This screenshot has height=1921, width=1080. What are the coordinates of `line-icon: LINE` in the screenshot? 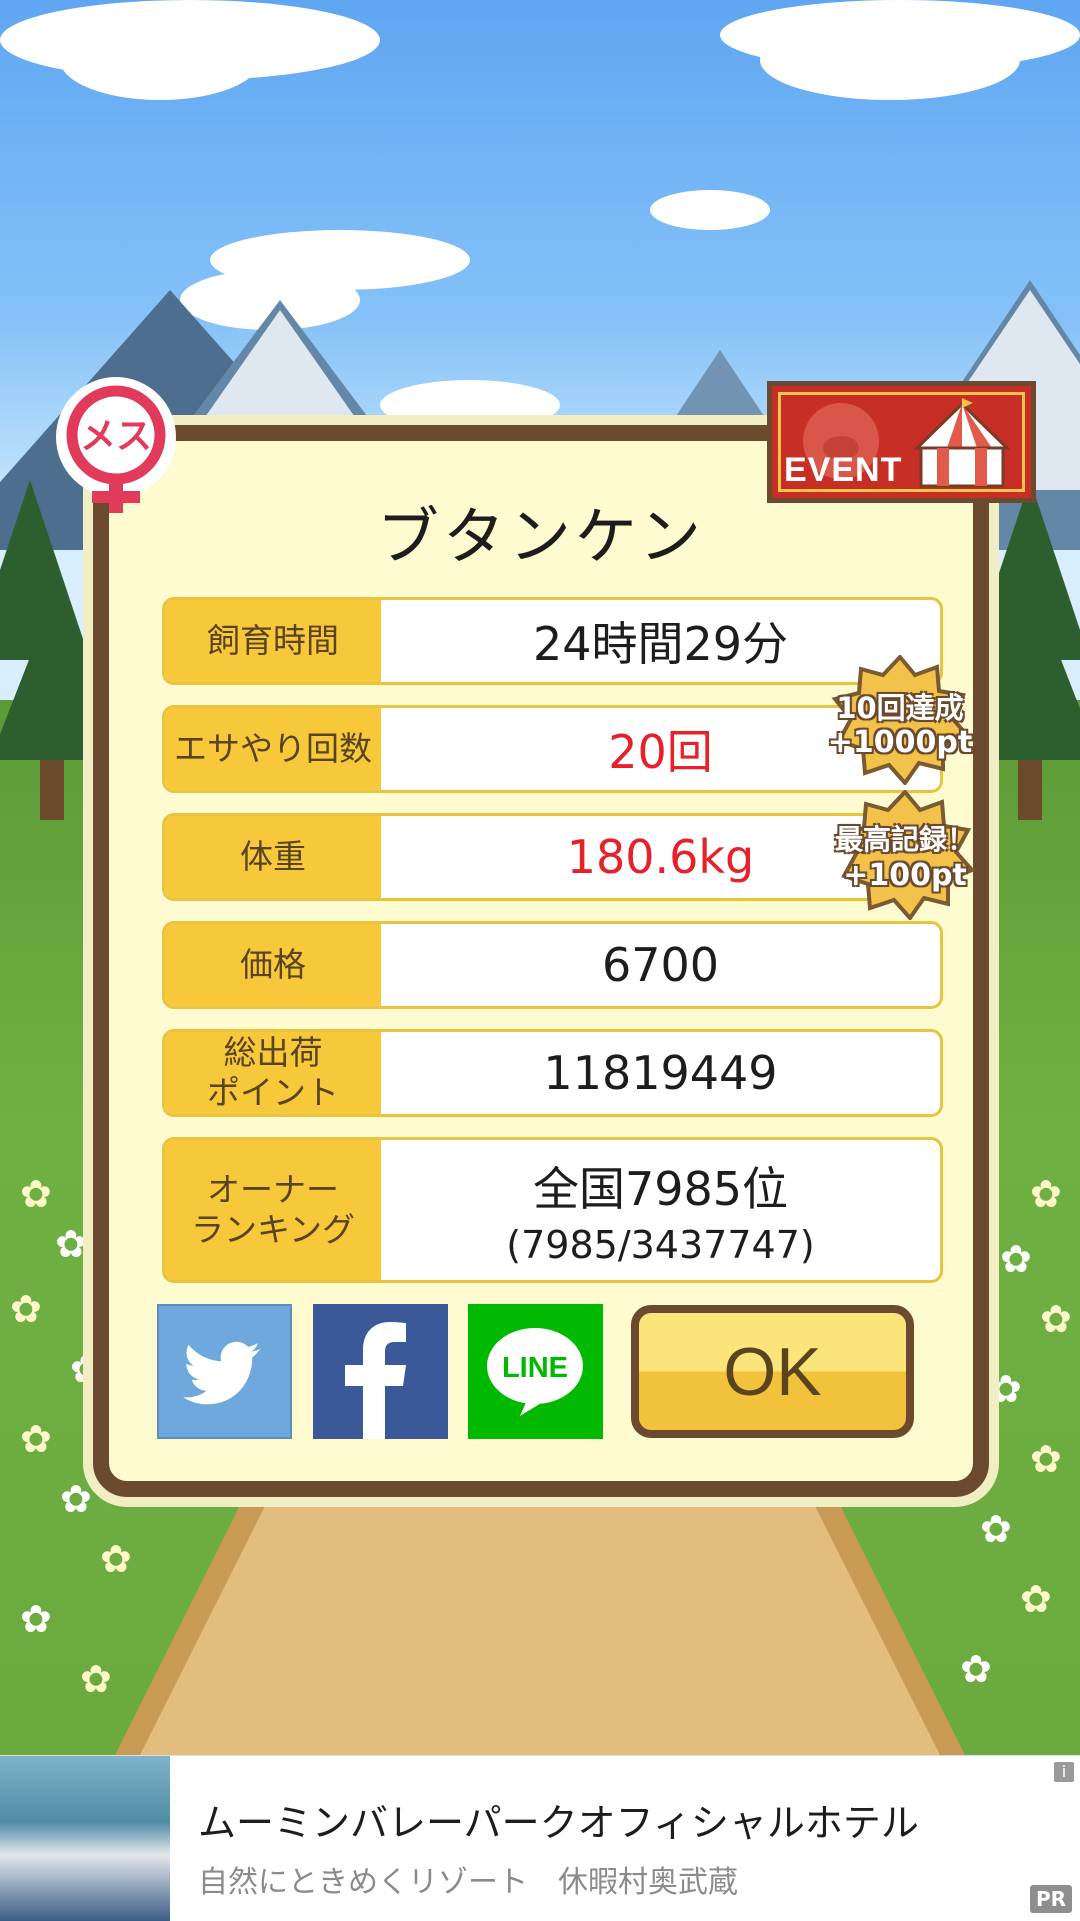 It's located at (535, 1372).